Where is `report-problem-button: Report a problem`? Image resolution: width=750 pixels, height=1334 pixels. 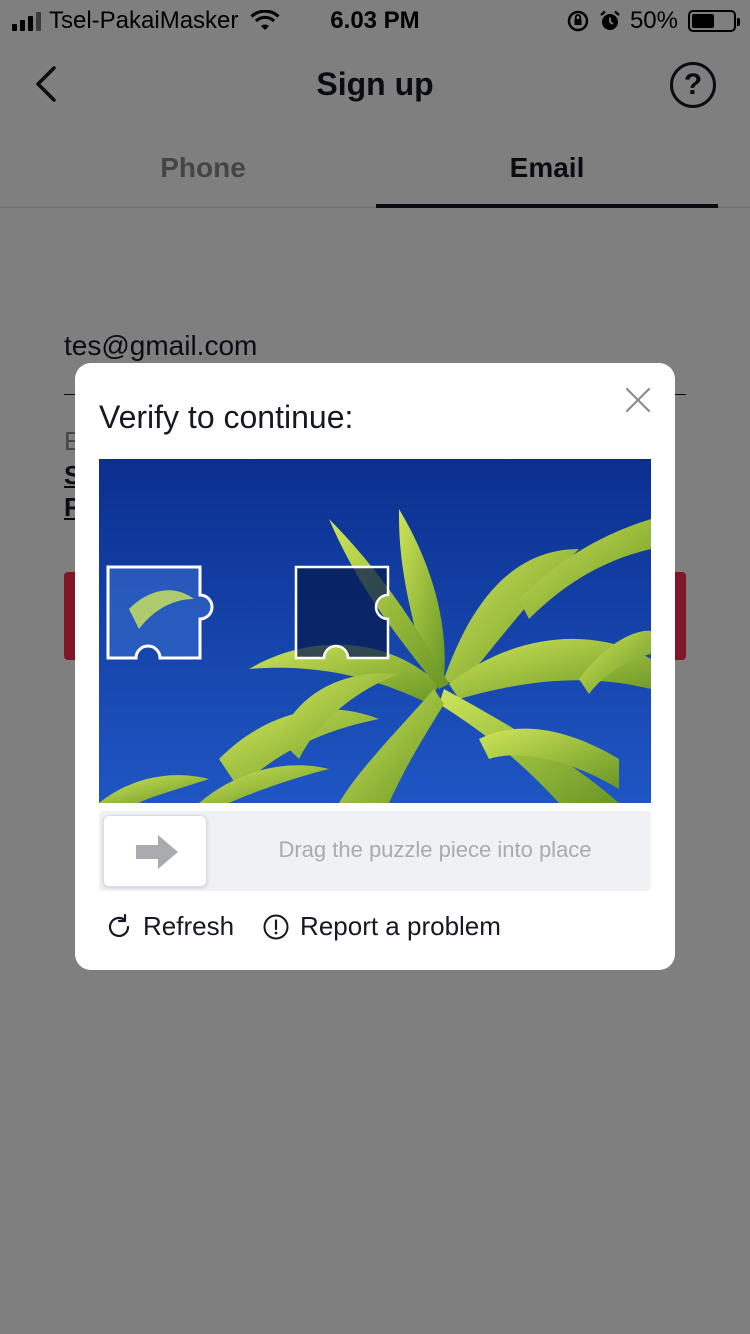
report-problem-button: Report a problem is located at coordinates (381, 926).